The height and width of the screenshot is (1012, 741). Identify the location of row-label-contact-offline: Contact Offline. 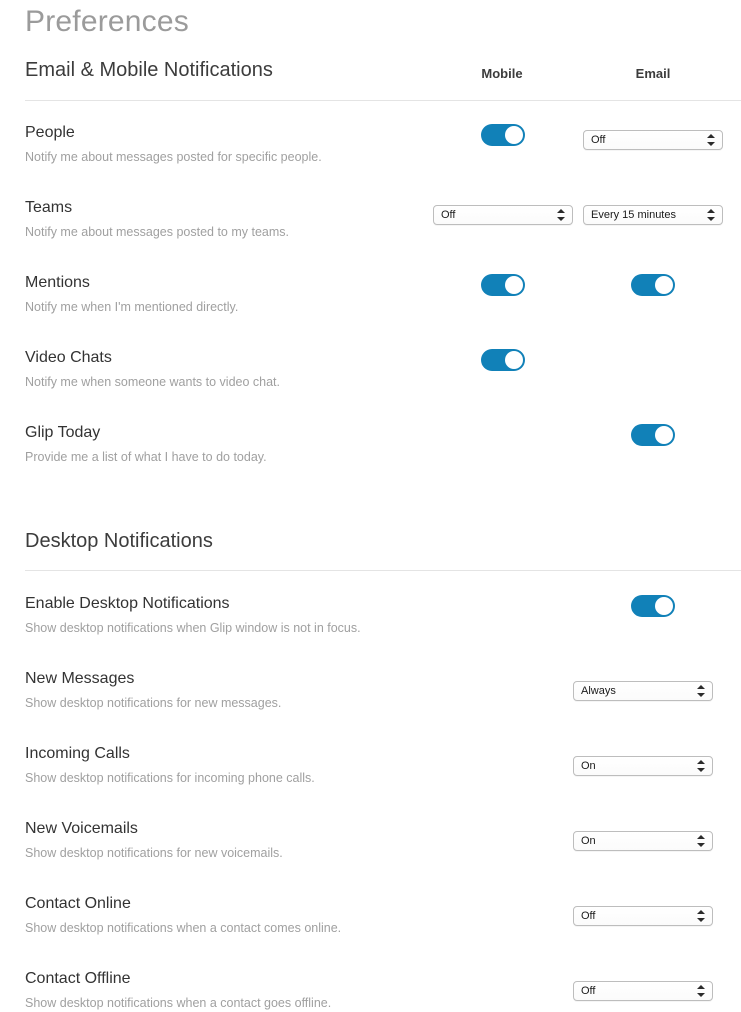
(78, 978).